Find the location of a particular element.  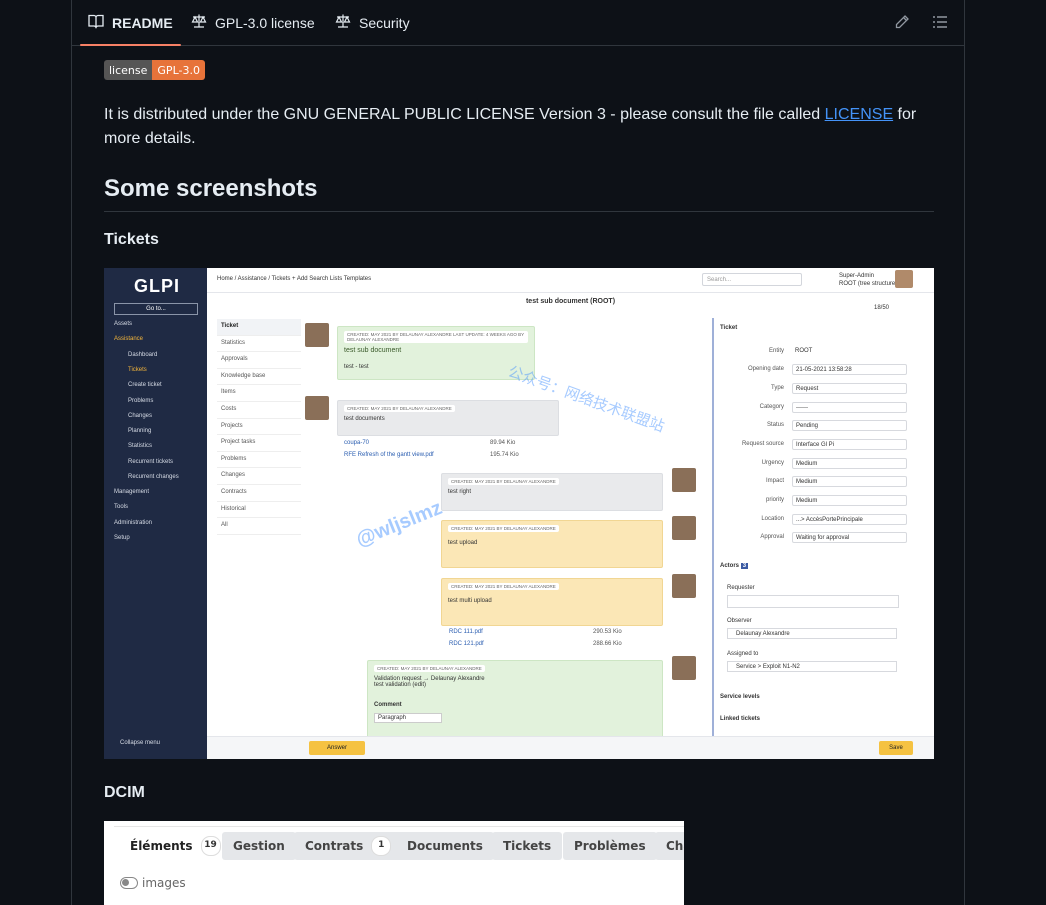

doc-link: RDC 111.pdf is located at coordinates (466, 632).